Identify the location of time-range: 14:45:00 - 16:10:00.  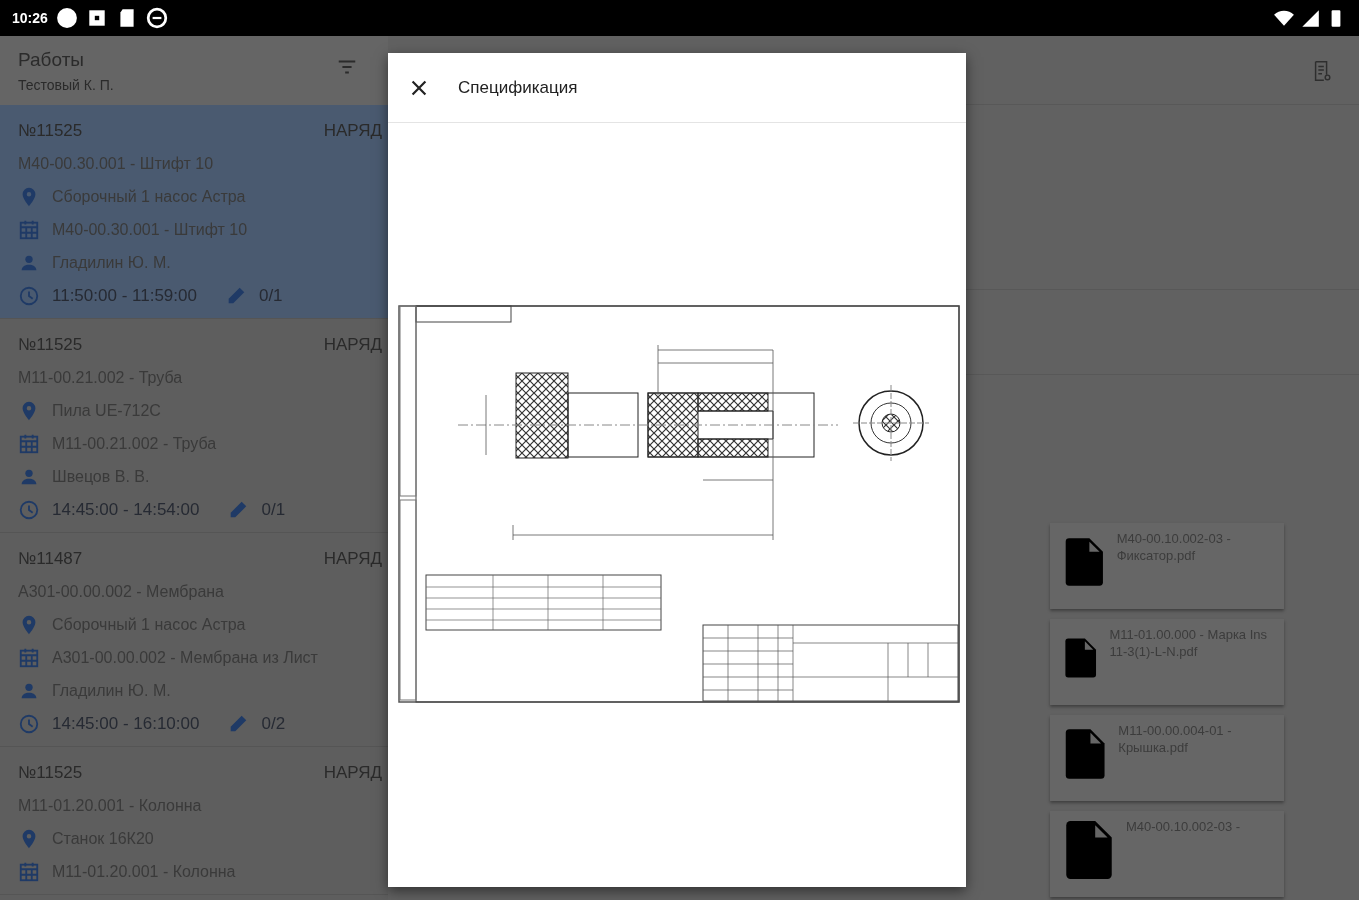
(126, 723).